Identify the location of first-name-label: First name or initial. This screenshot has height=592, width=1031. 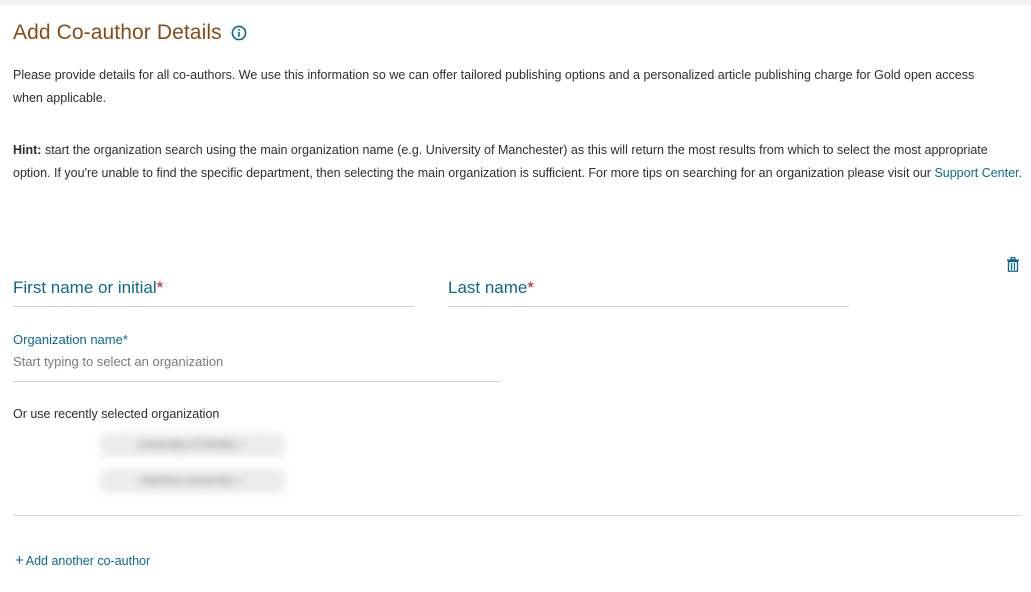
(85, 287).